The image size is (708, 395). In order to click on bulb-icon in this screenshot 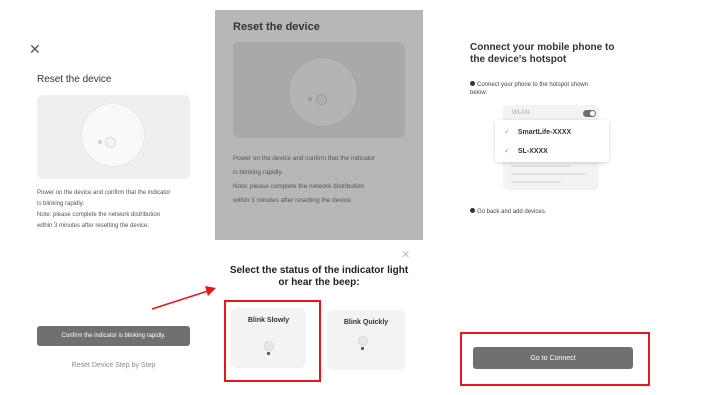, I will do `click(363, 341)`.